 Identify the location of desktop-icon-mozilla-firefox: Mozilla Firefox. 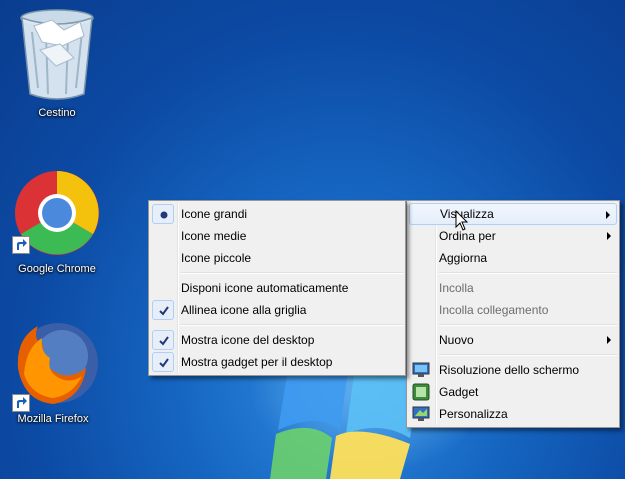
(53, 371).